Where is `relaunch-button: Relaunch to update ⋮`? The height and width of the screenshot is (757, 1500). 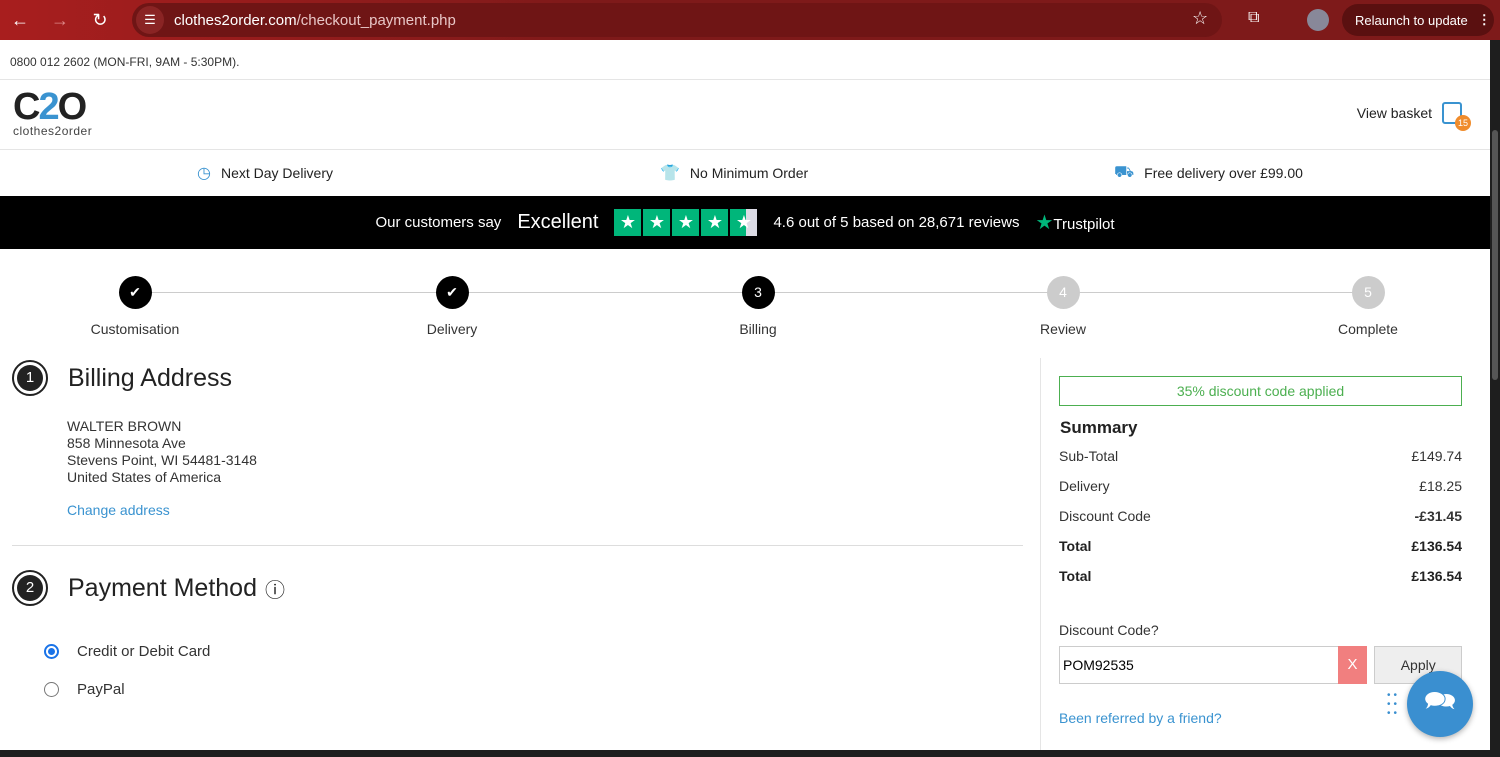 relaunch-button: Relaunch to update ⋮ is located at coordinates (1418, 20).